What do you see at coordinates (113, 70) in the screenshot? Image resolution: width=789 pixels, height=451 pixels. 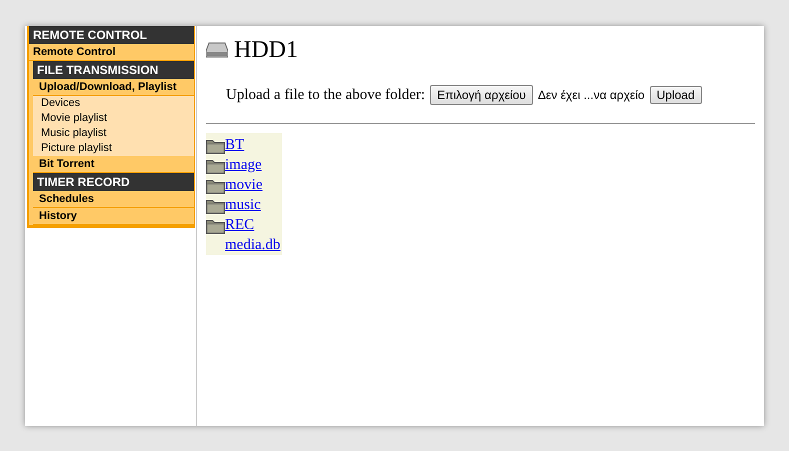 I see `section-header: FILE TRANSMISSION` at bounding box center [113, 70].